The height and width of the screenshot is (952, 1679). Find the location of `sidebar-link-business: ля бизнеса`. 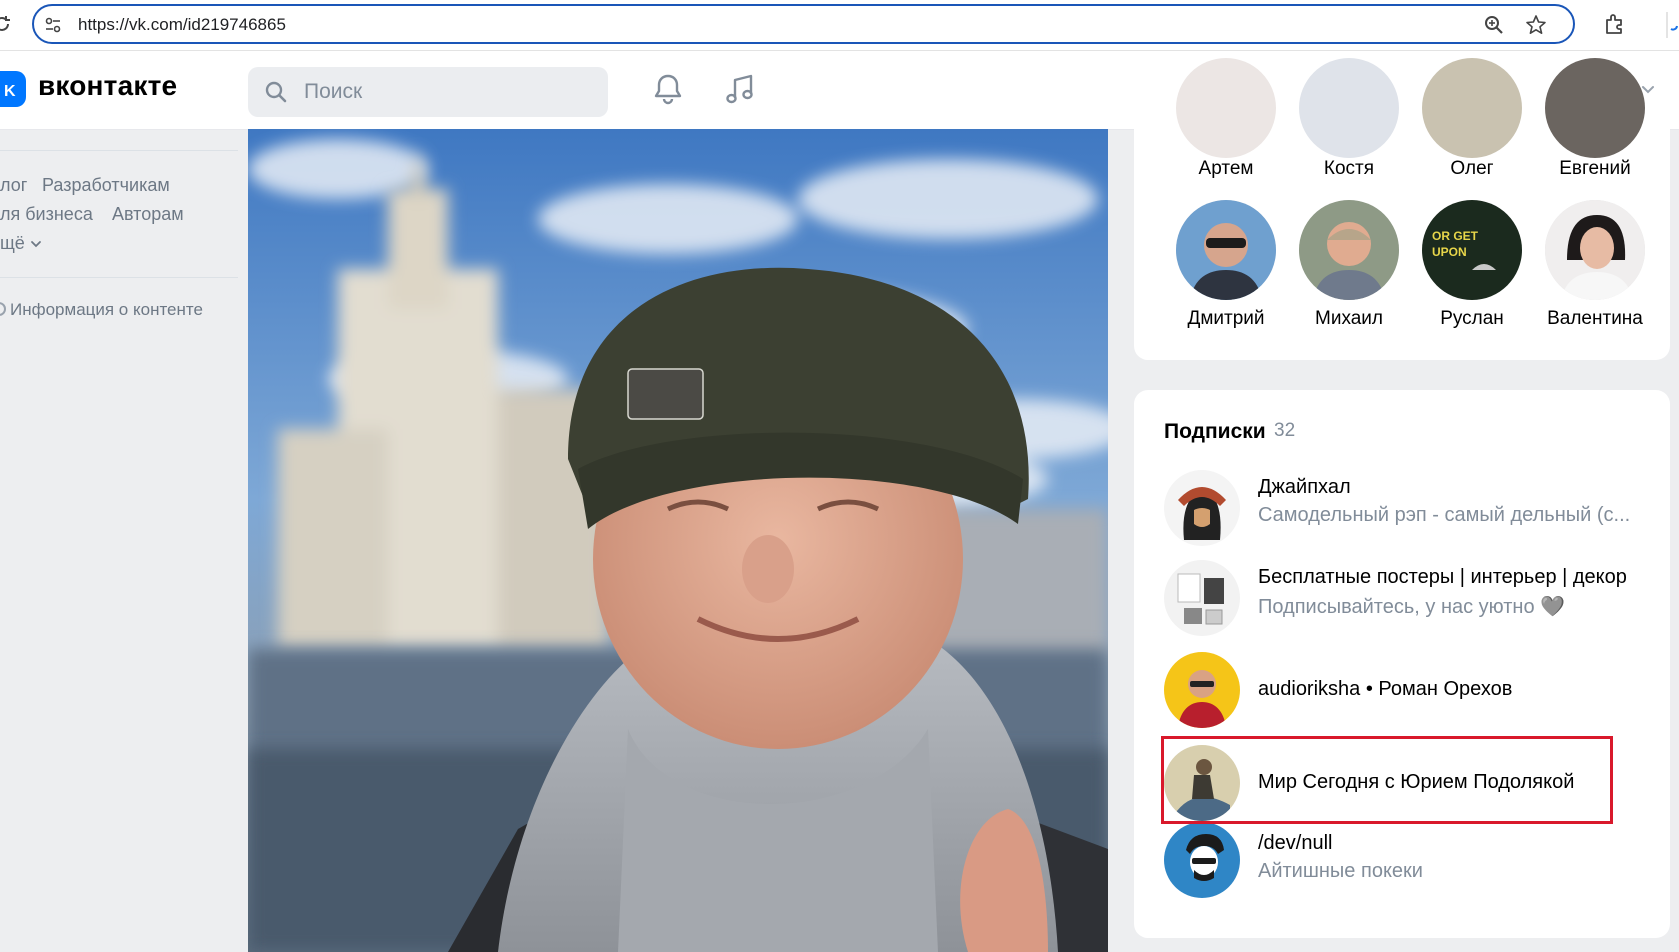

sidebar-link-business: ля бизнеса is located at coordinates (46, 214).